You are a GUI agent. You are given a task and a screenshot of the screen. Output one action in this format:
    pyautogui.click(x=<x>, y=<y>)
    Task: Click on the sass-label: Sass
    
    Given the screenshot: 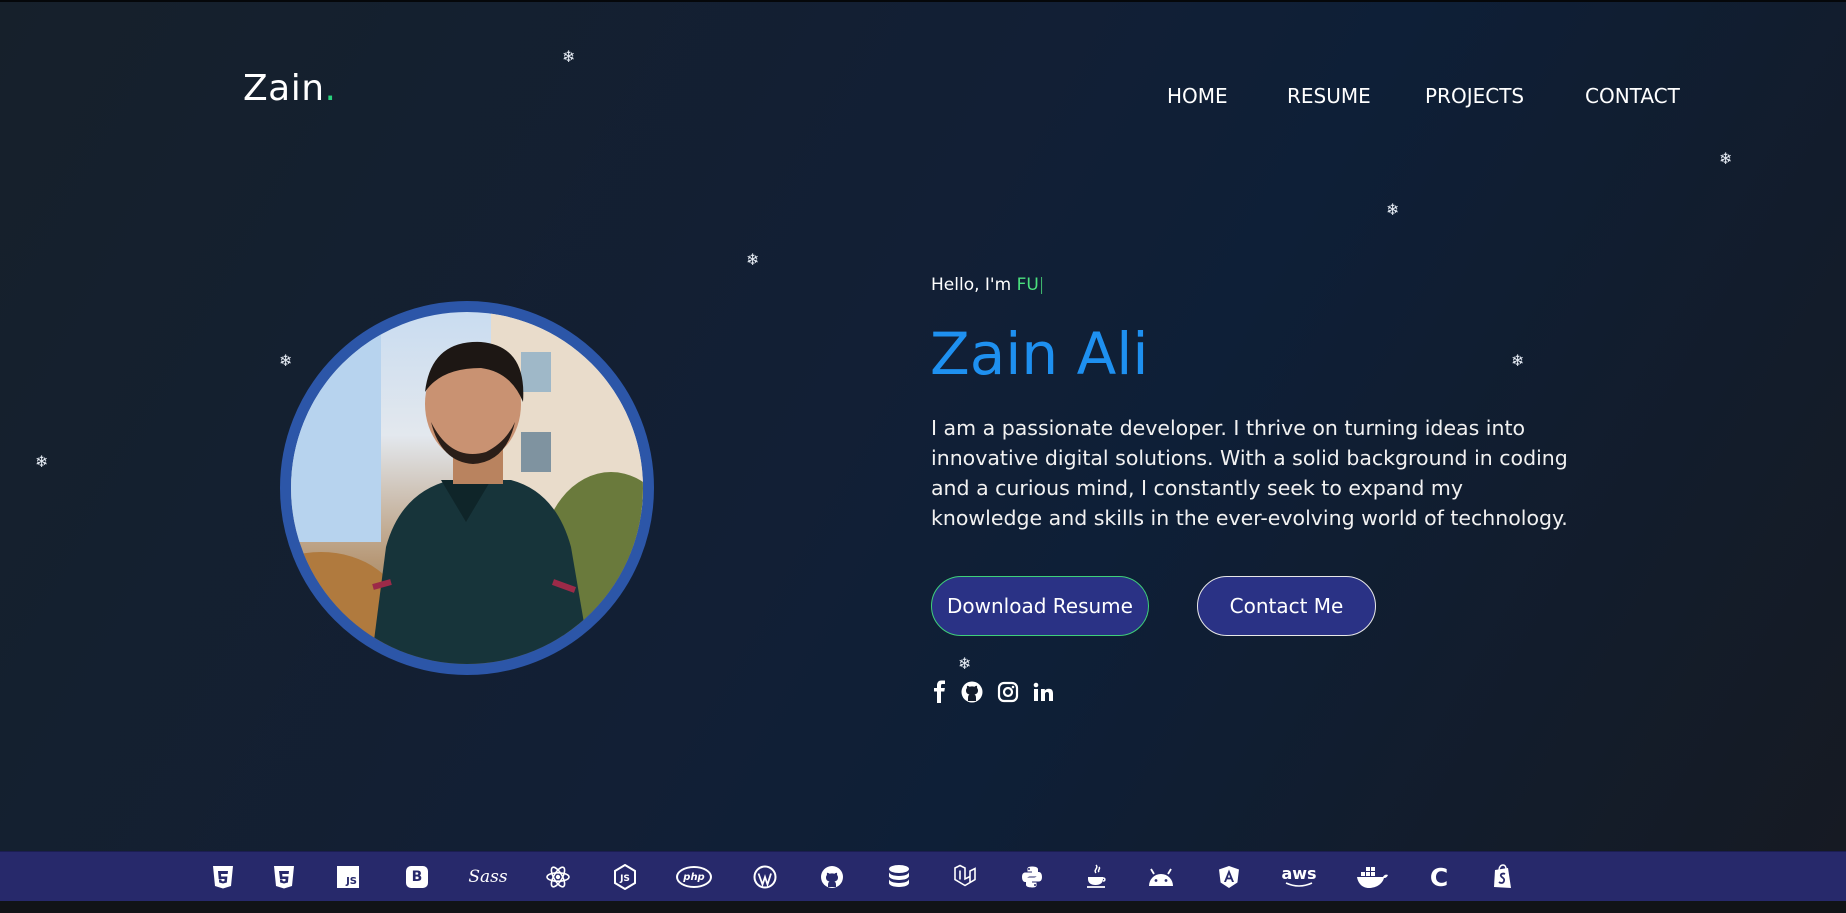 What is the action you would take?
    pyautogui.click(x=488, y=877)
    